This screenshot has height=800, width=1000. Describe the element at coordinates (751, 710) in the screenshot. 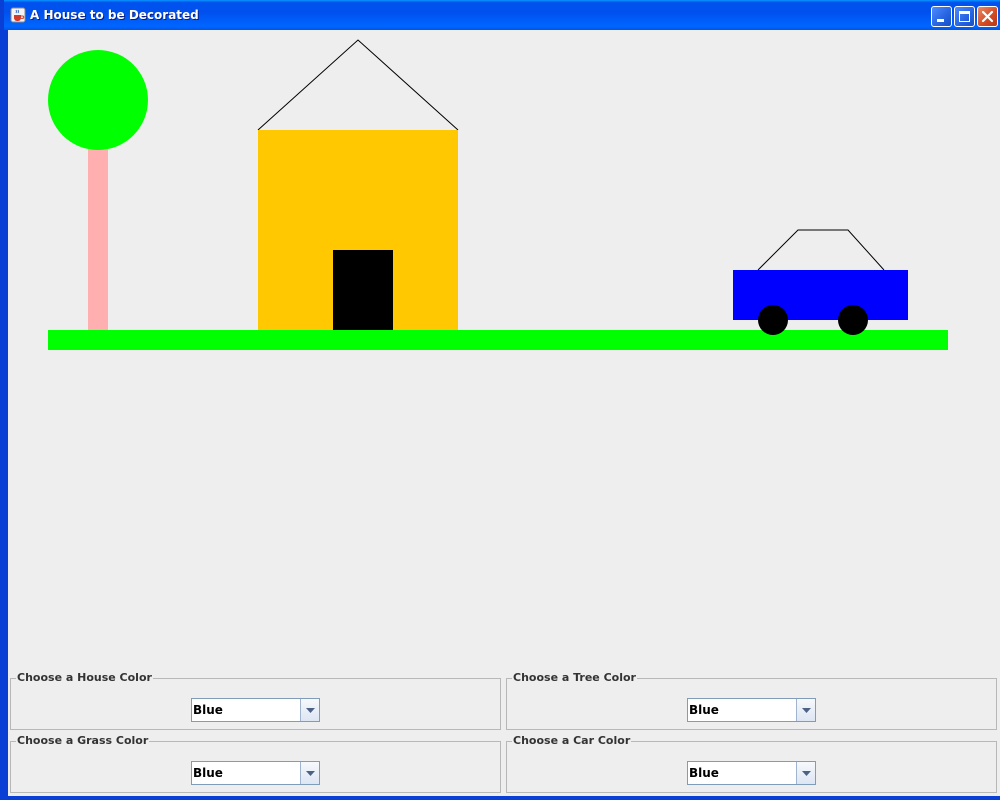

I see `tree-color-select: Blue` at that location.